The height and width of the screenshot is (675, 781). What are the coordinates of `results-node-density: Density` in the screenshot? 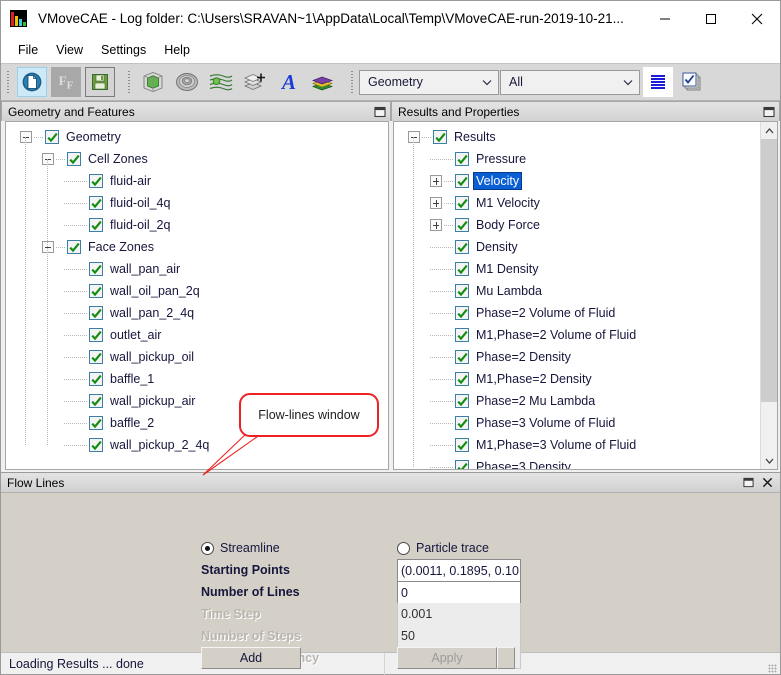 It's located at (577, 247).